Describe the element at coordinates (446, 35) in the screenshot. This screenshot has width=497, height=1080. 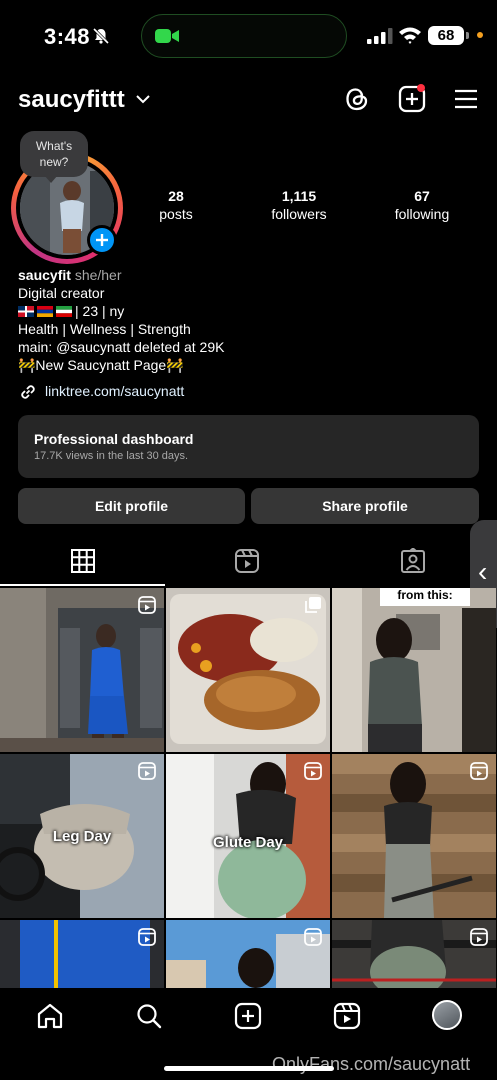
I see `battery-indicator: 68` at that location.